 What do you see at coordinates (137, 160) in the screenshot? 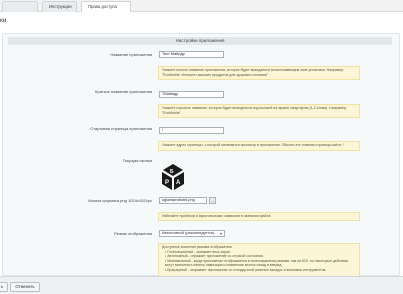
I see `current-icon-label: Текущая иконка` at bounding box center [137, 160].